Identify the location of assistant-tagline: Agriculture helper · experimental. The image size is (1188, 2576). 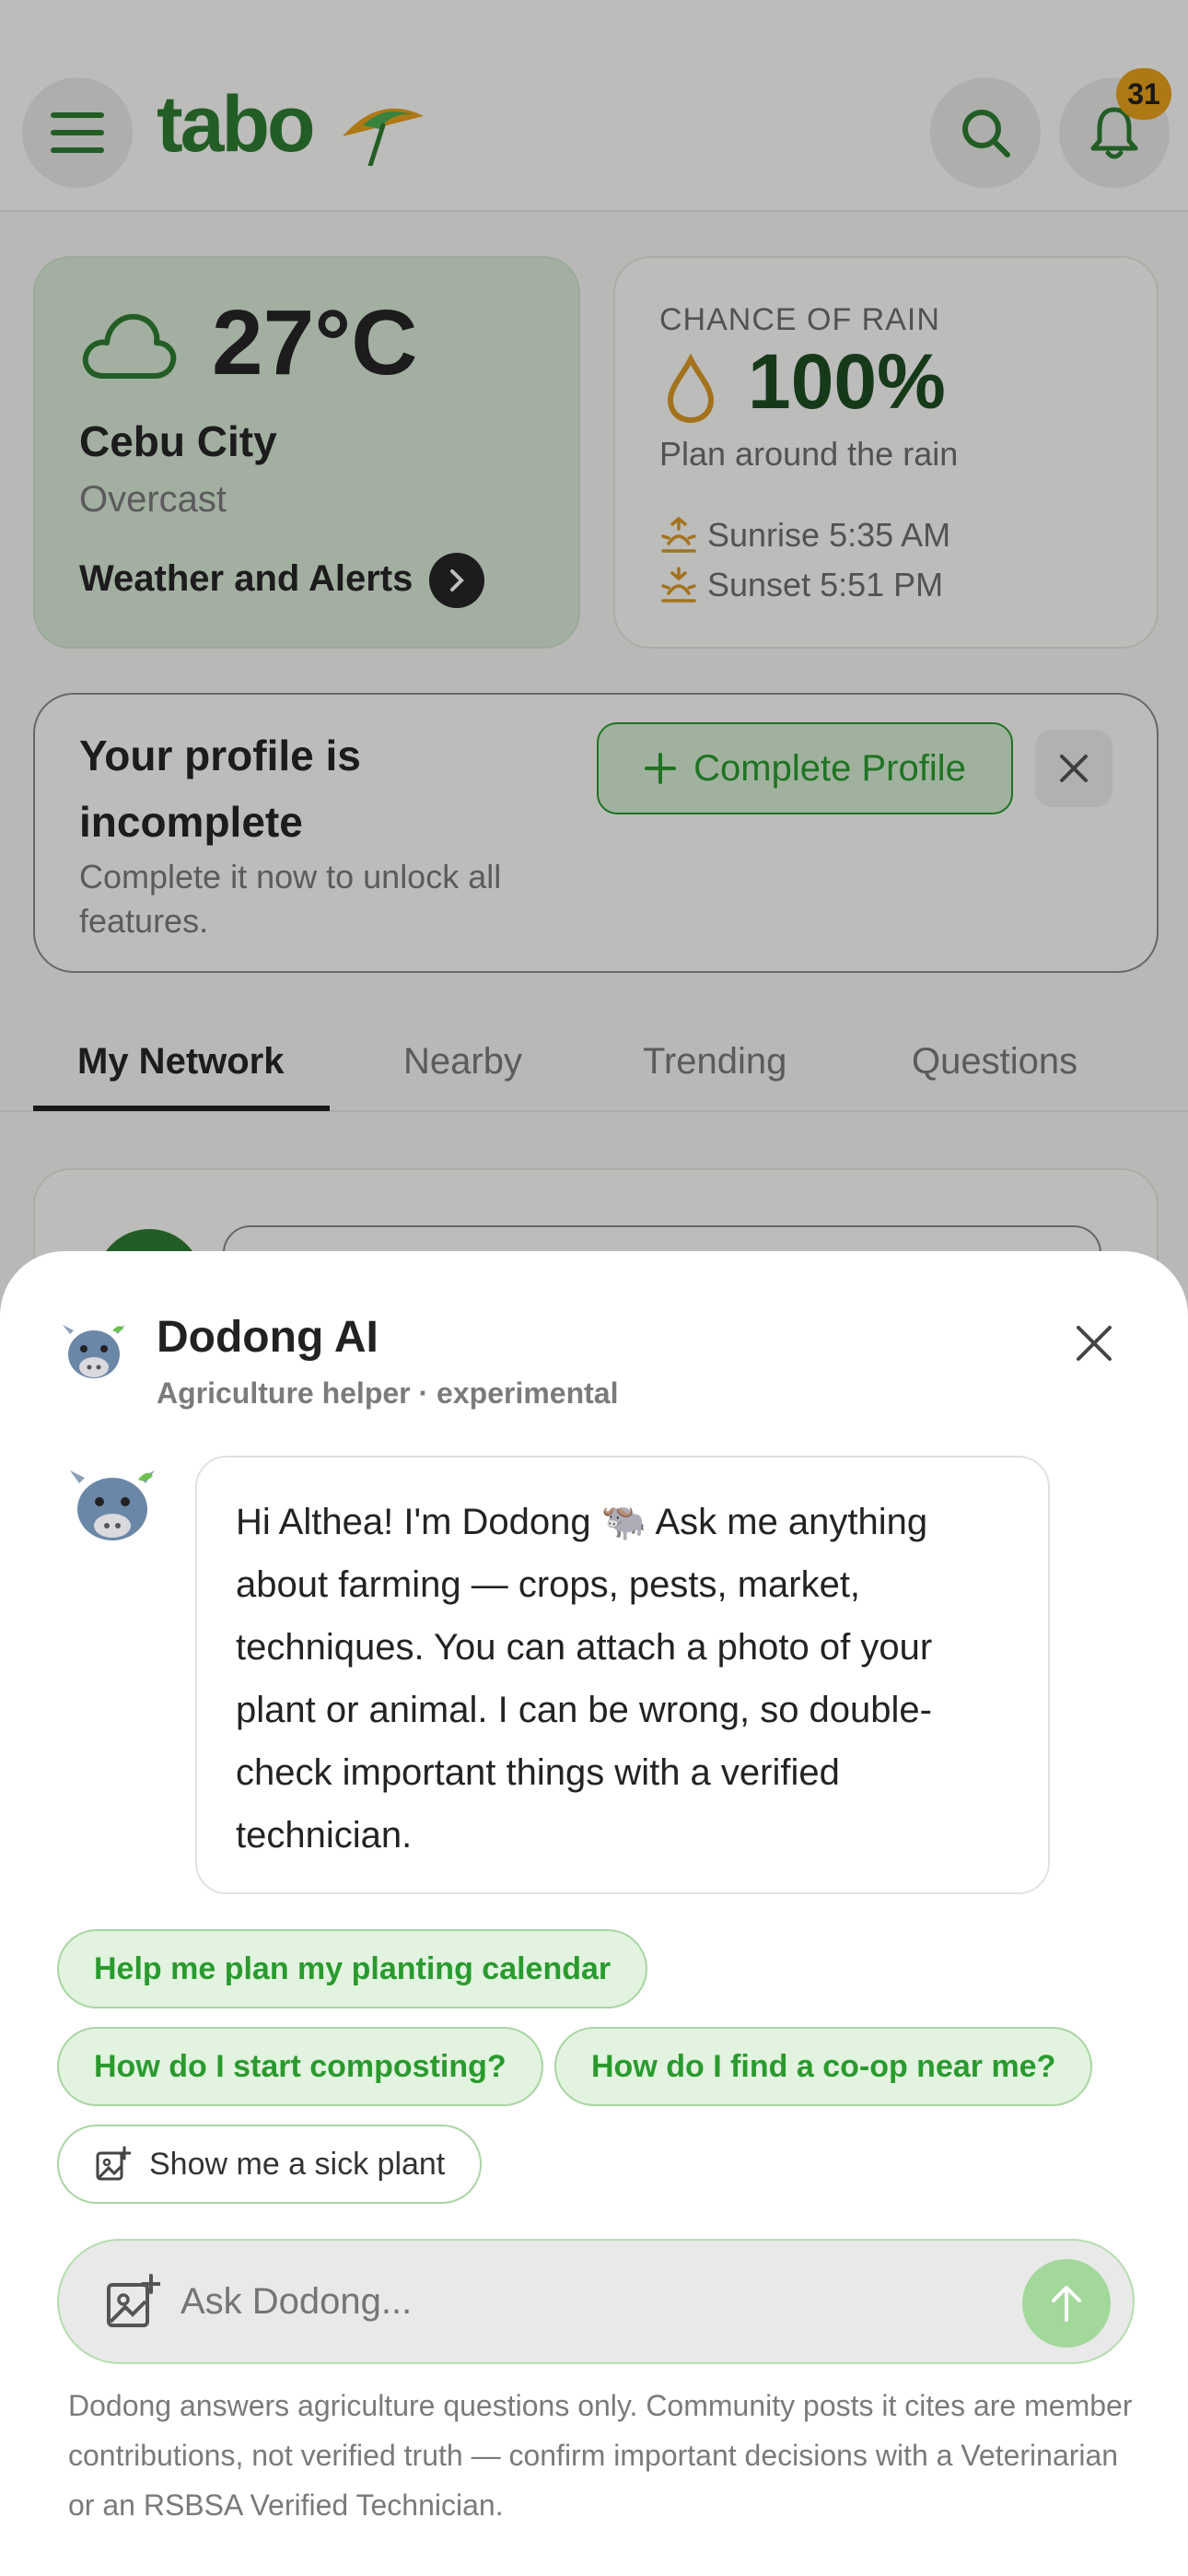
(388, 1393).